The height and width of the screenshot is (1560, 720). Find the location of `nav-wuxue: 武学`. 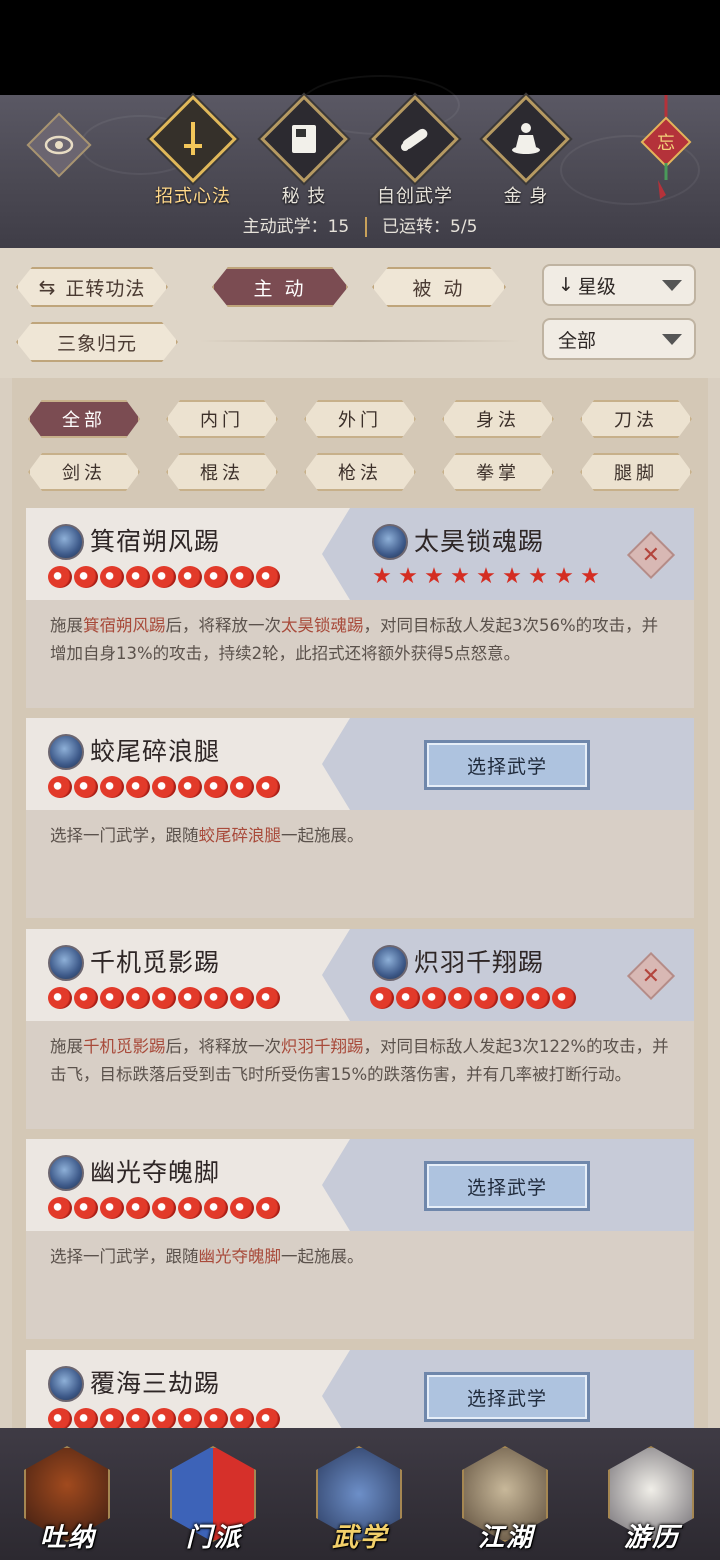

nav-wuxue: 武学 is located at coordinates (360, 1499).